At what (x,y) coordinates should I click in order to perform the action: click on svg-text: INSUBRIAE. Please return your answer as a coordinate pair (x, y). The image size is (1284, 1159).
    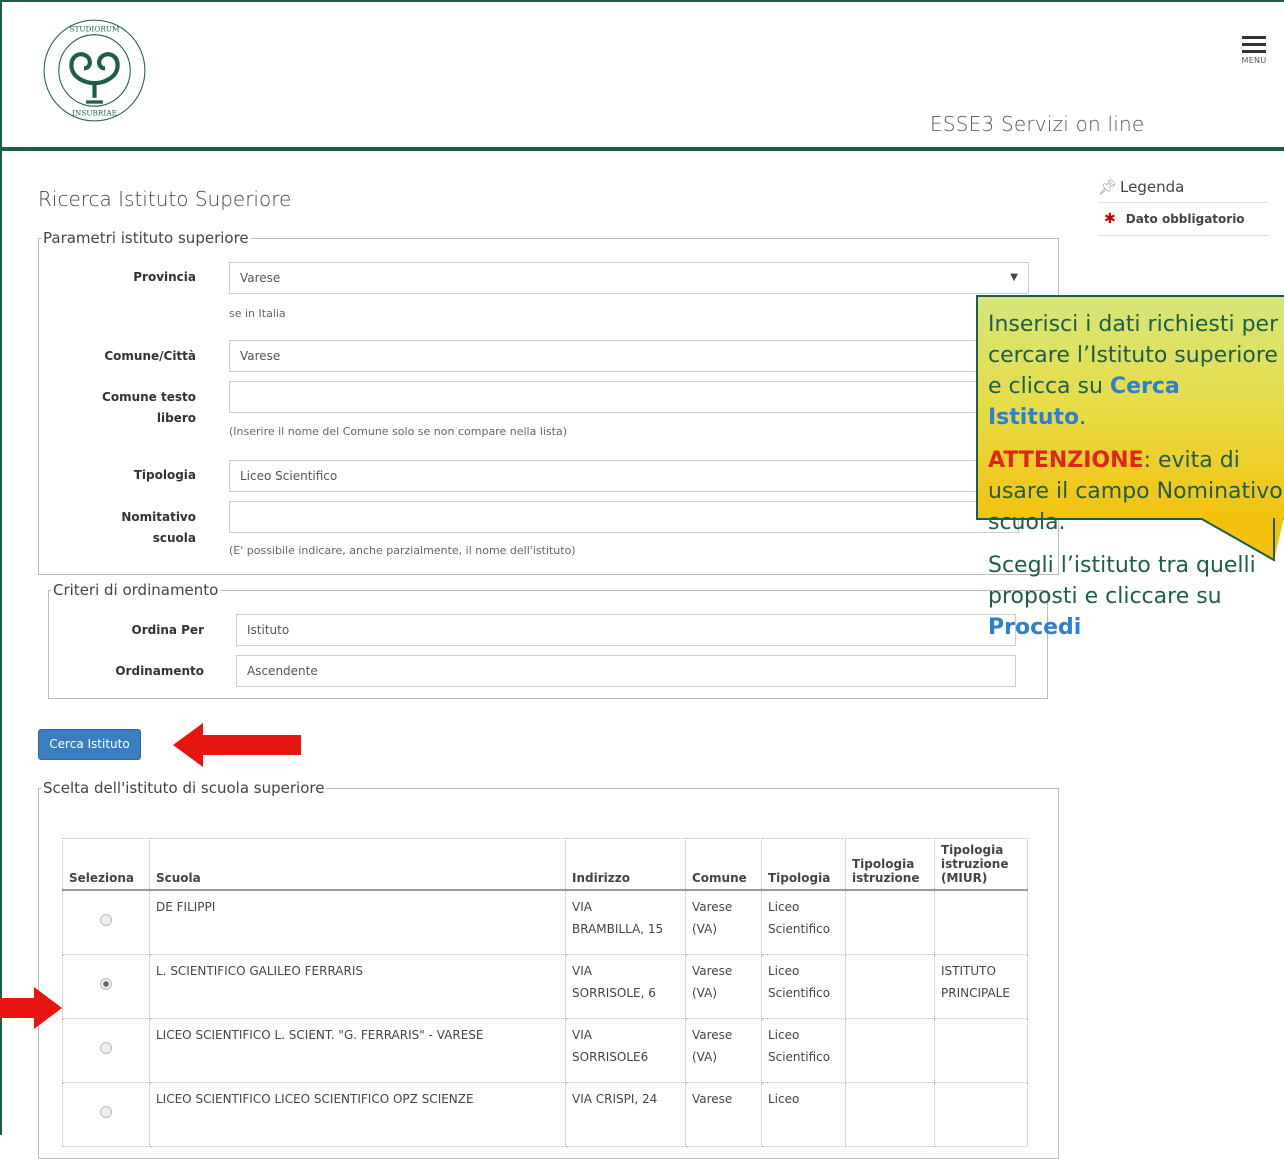
    Looking at the image, I should click on (94, 113).